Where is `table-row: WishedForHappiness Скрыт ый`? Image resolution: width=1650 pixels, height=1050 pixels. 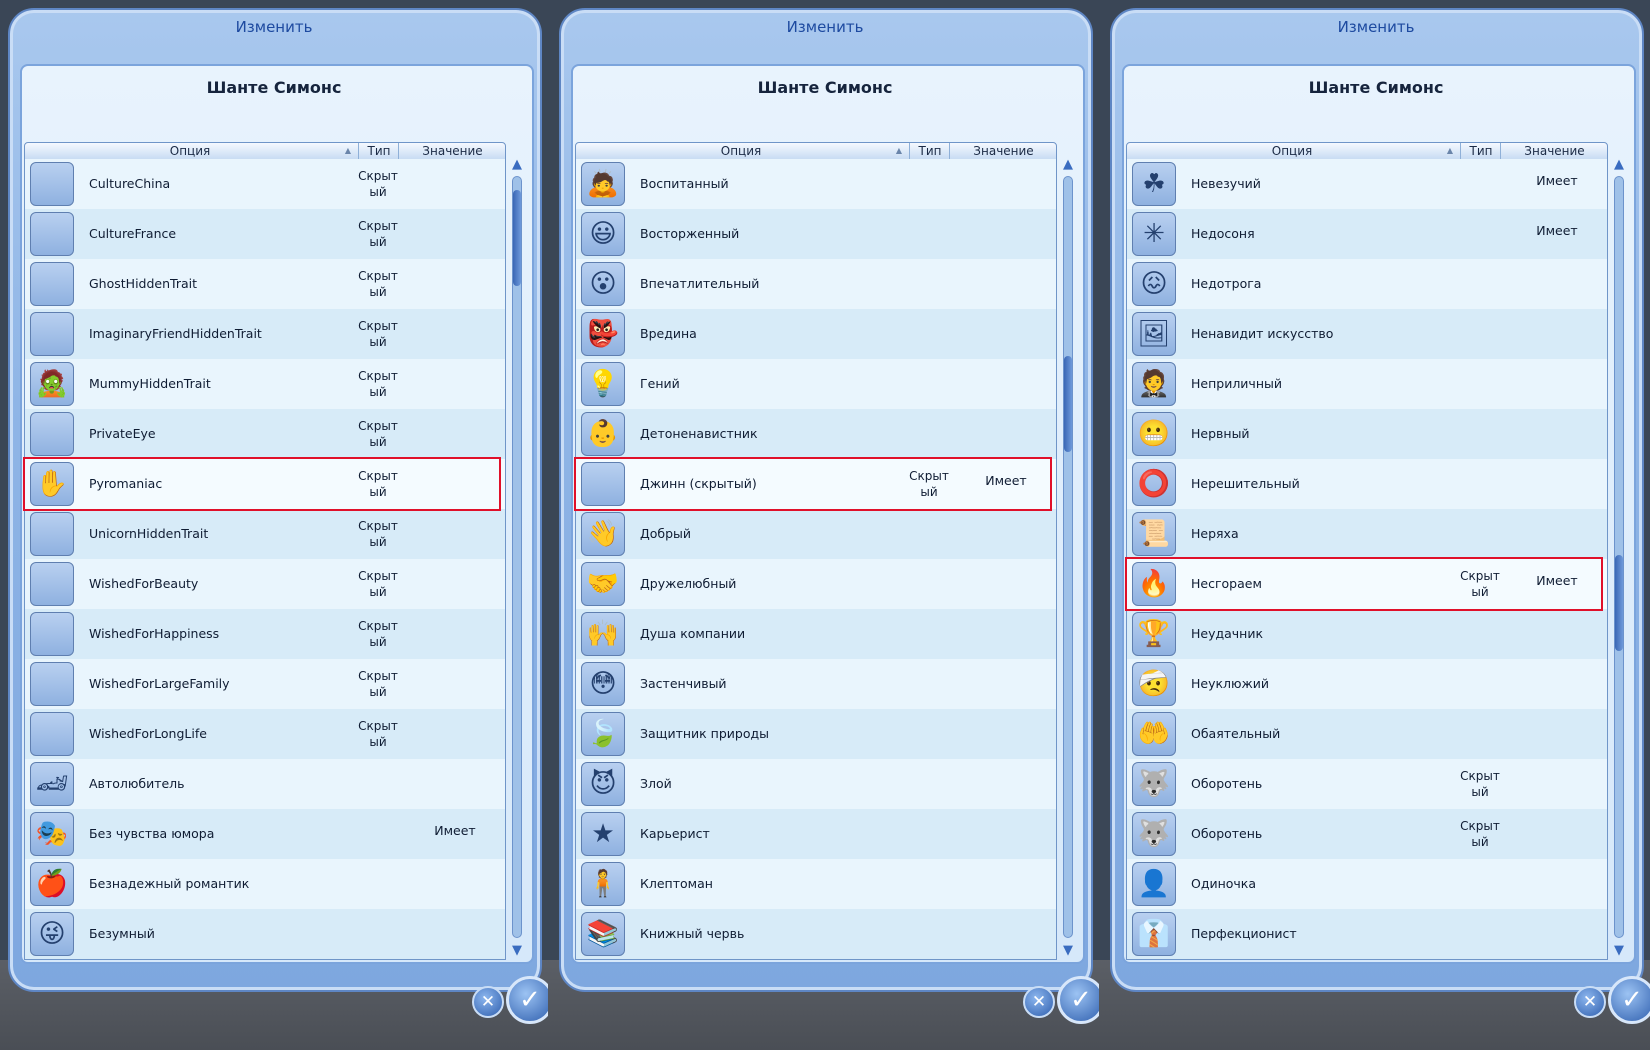 table-row: WishedForHappiness Скрыт ый is located at coordinates (265, 634).